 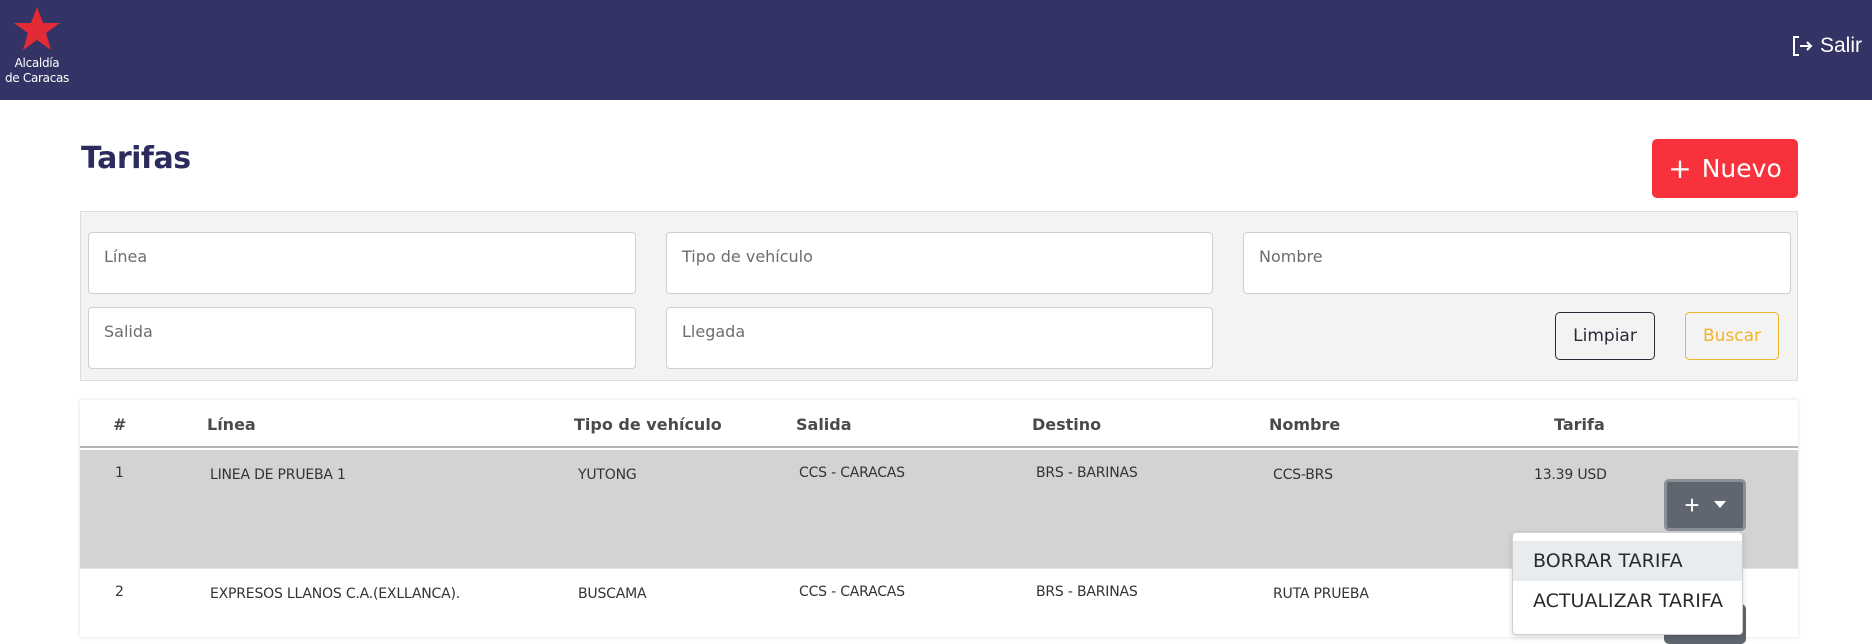 I want to click on alcaldia-logo: Alcaldía de Caracas, so click(x=37, y=48).